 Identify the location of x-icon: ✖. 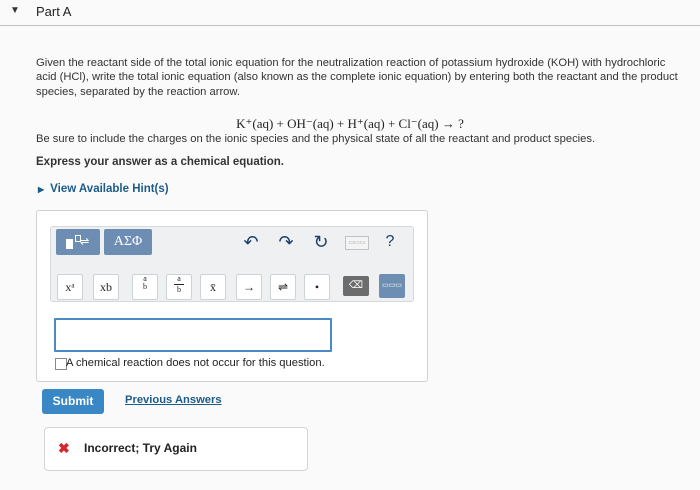
(64, 448).